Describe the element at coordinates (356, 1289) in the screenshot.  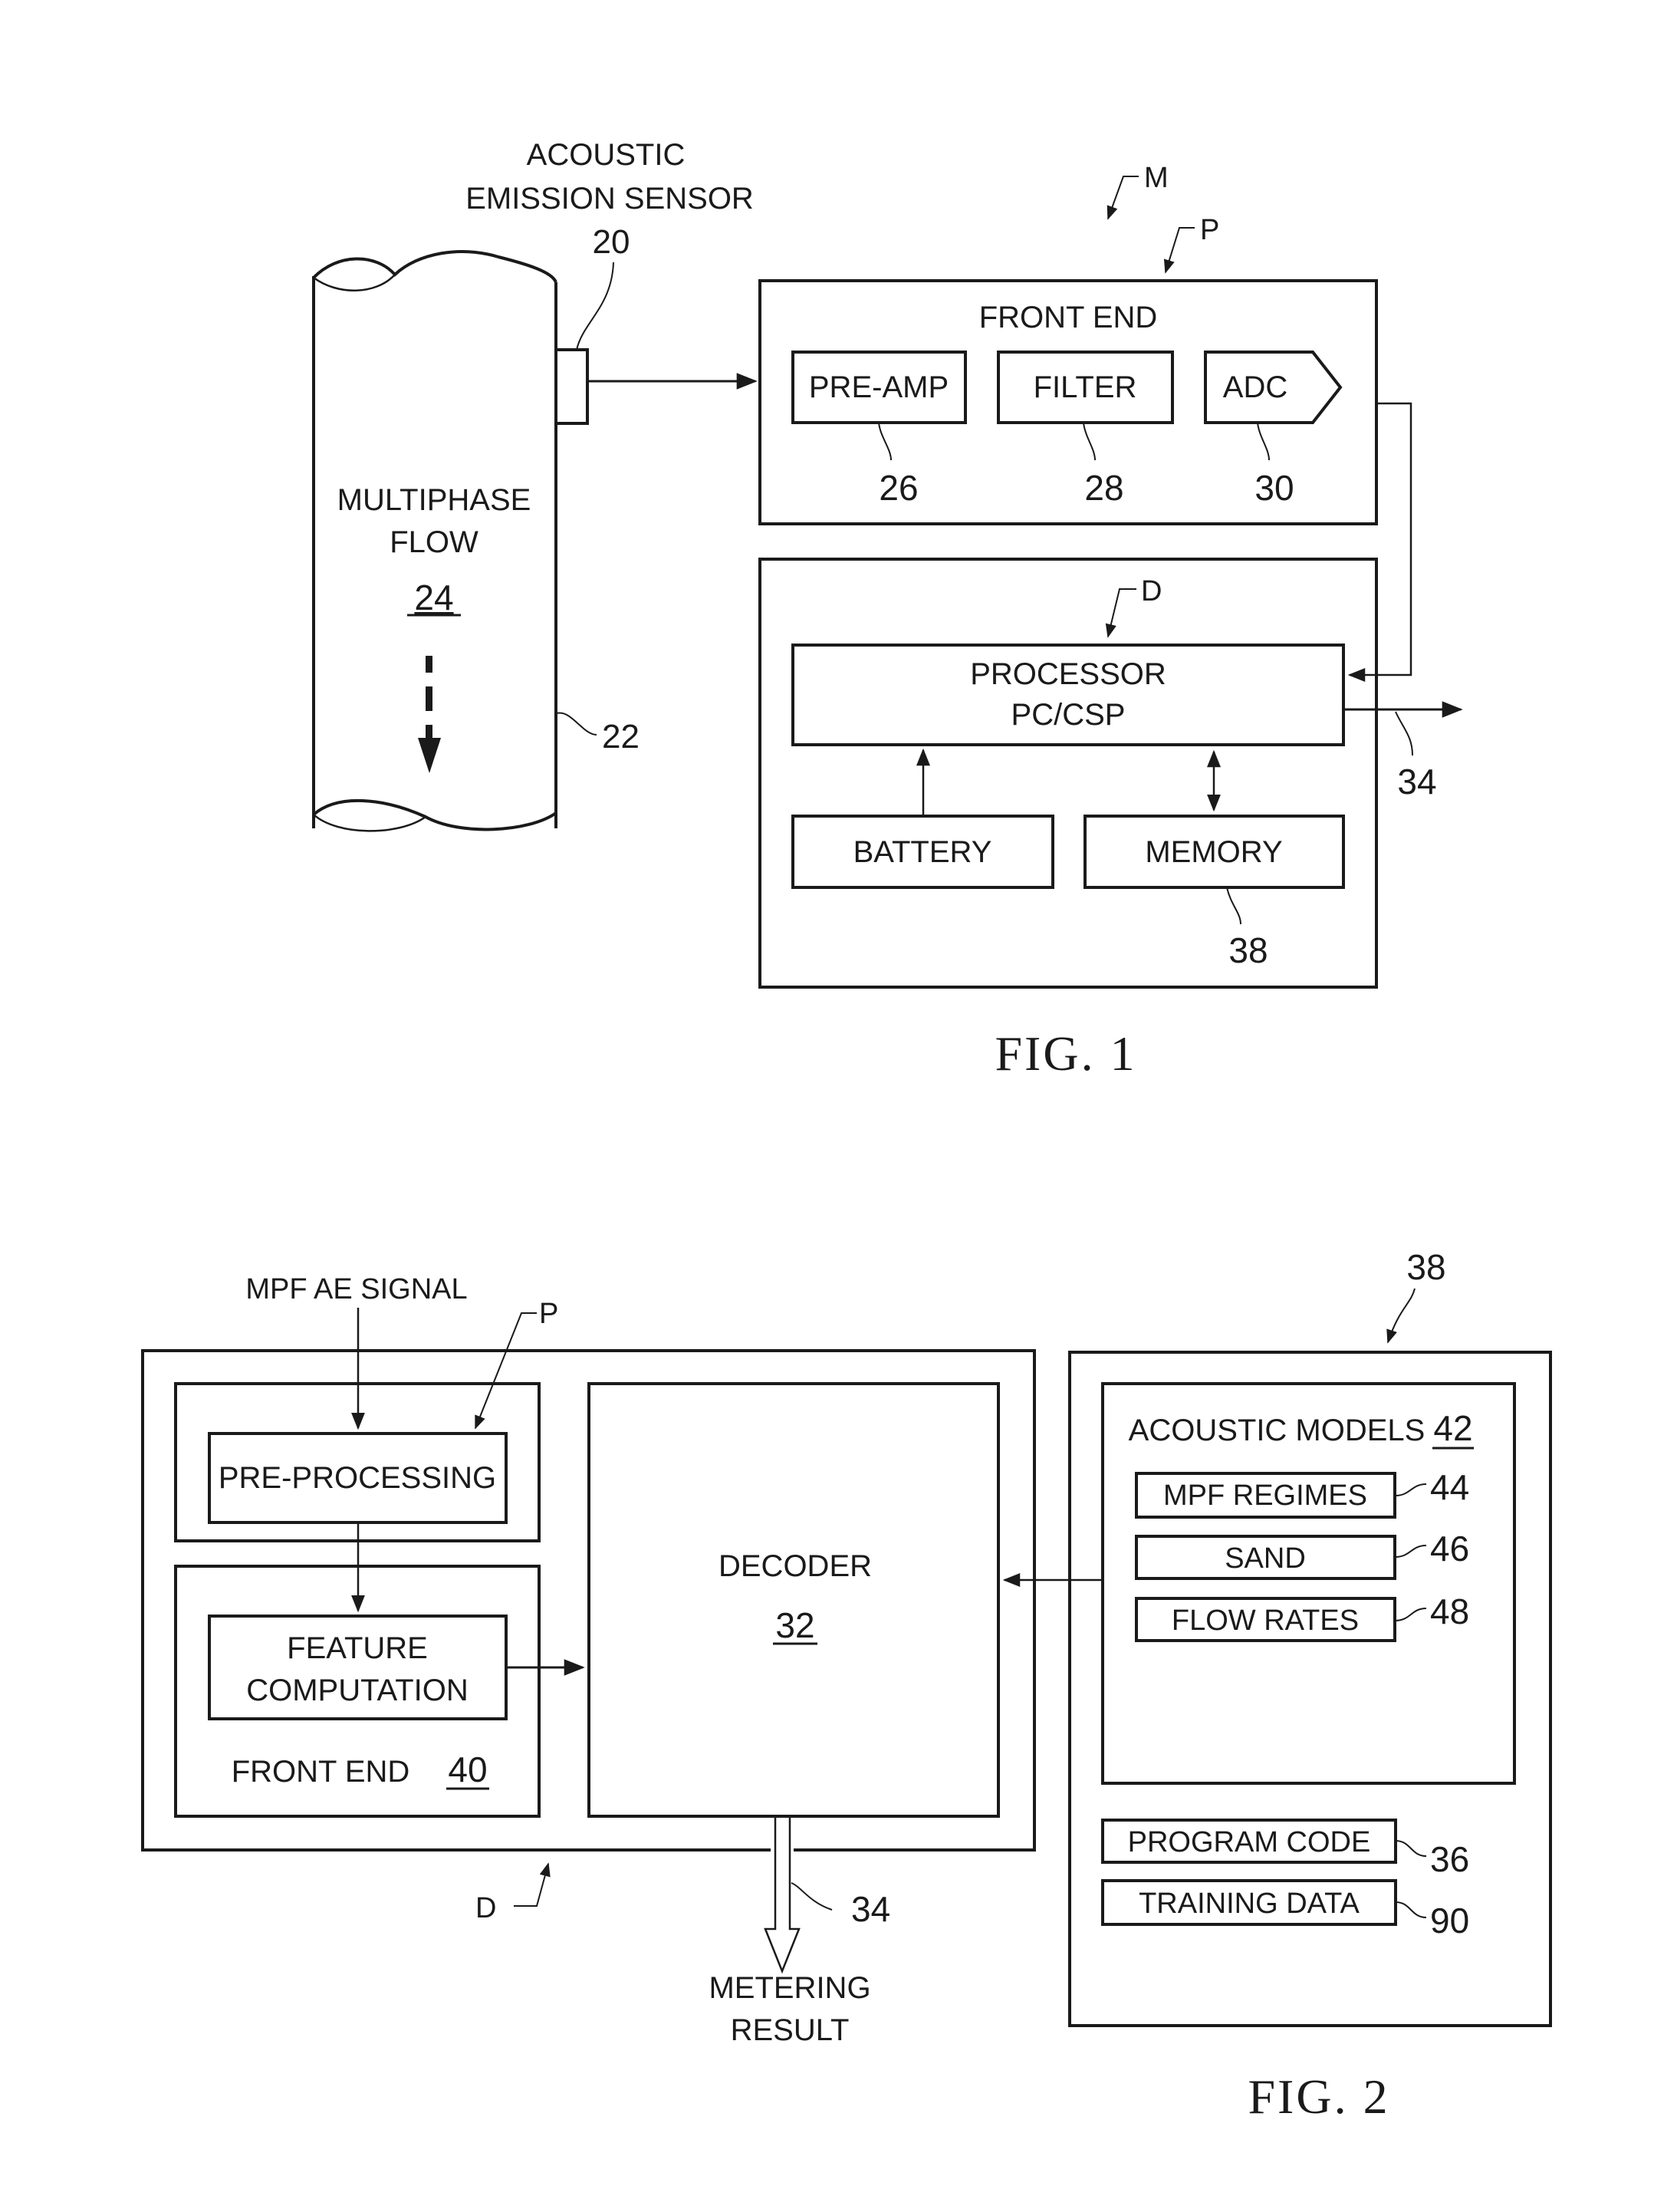
I see `input-signal-label: MPF AE SIGNAL` at that location.